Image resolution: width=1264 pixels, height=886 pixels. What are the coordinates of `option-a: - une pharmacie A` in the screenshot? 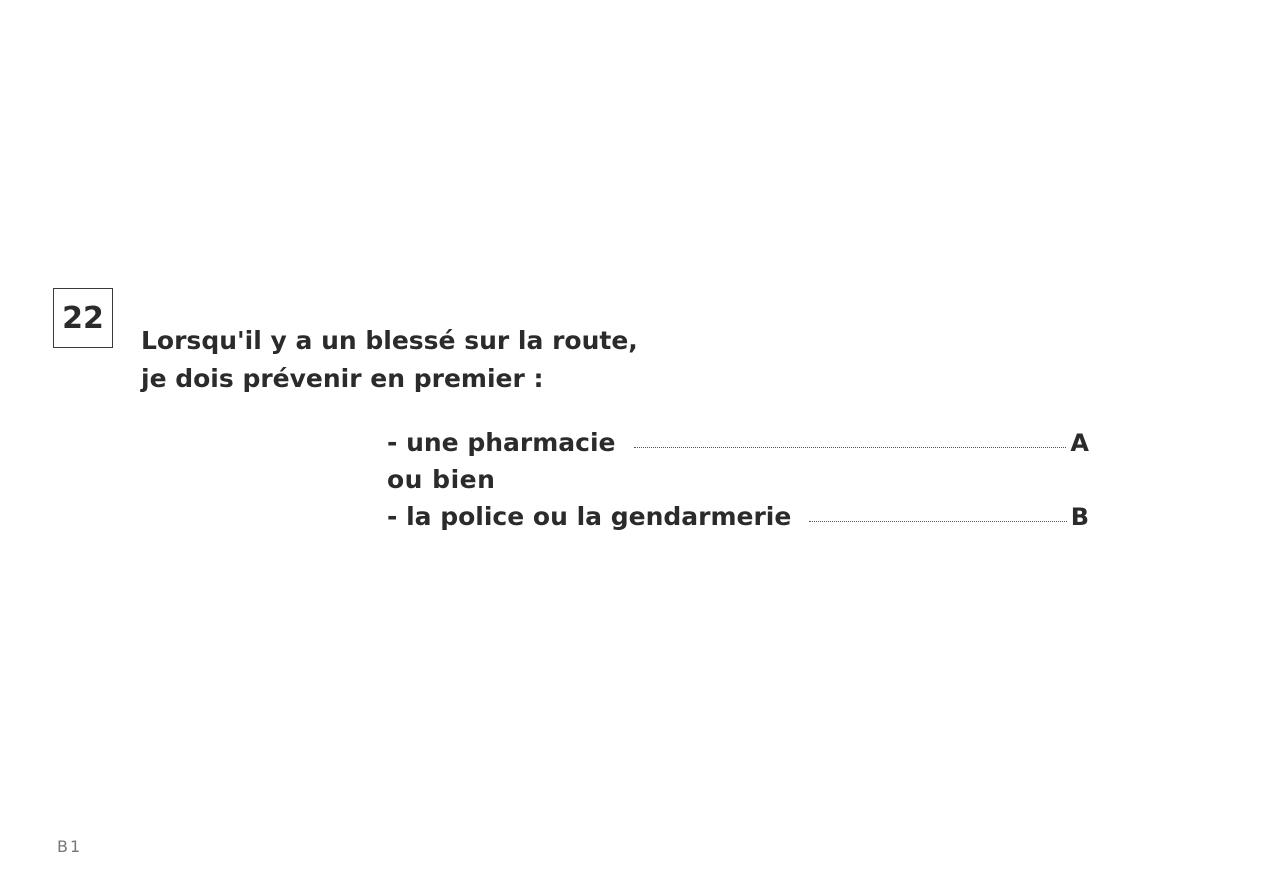 It's located at (738, 442).